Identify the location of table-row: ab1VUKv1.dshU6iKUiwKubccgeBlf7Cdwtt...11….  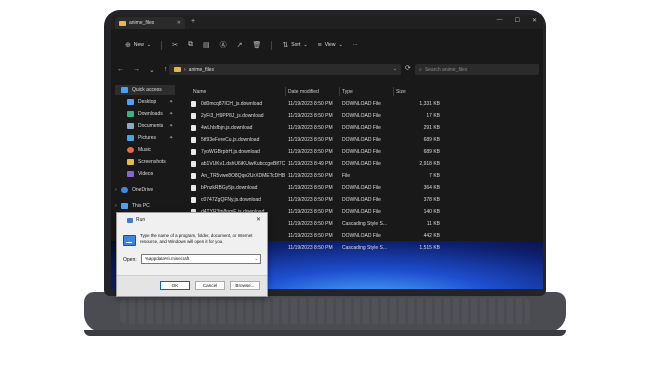
(361, 164).